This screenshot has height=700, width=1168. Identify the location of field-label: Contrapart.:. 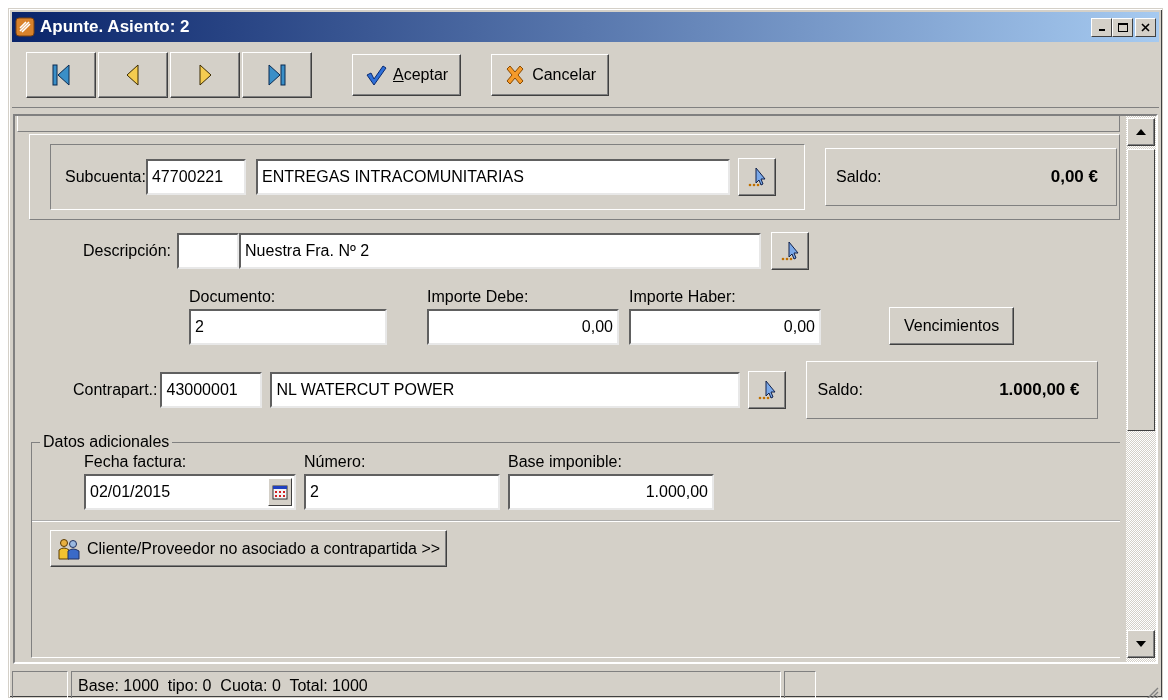
(115, 390).